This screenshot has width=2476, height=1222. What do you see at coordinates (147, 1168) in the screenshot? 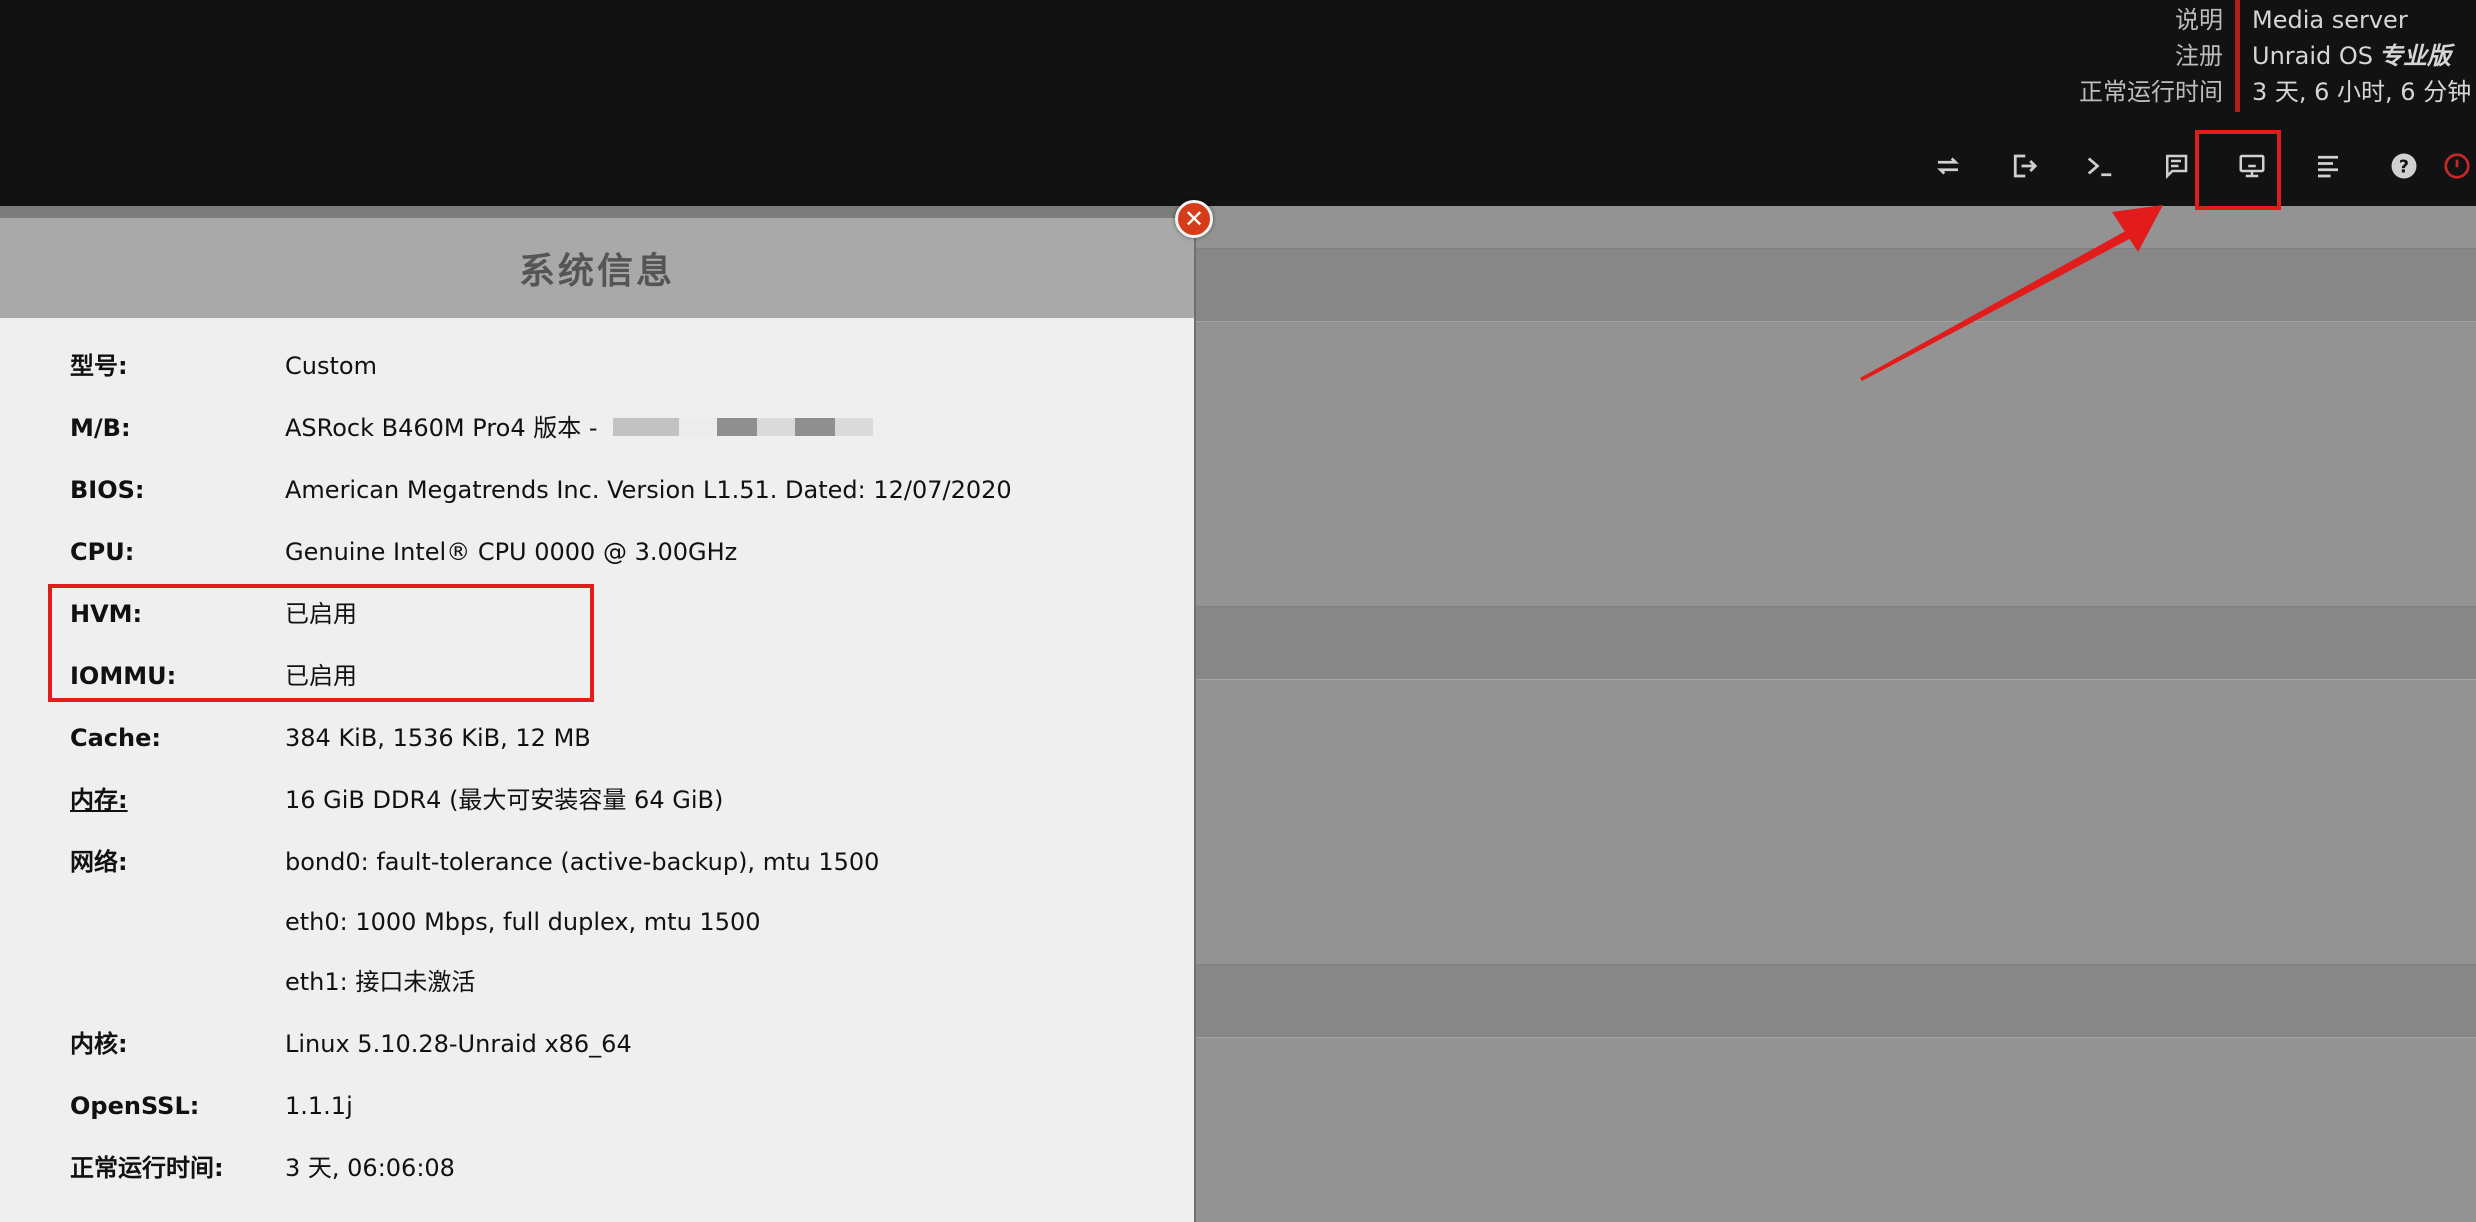
I see `row-label: 正常运行时间:` at bounding box center [147, 1168].